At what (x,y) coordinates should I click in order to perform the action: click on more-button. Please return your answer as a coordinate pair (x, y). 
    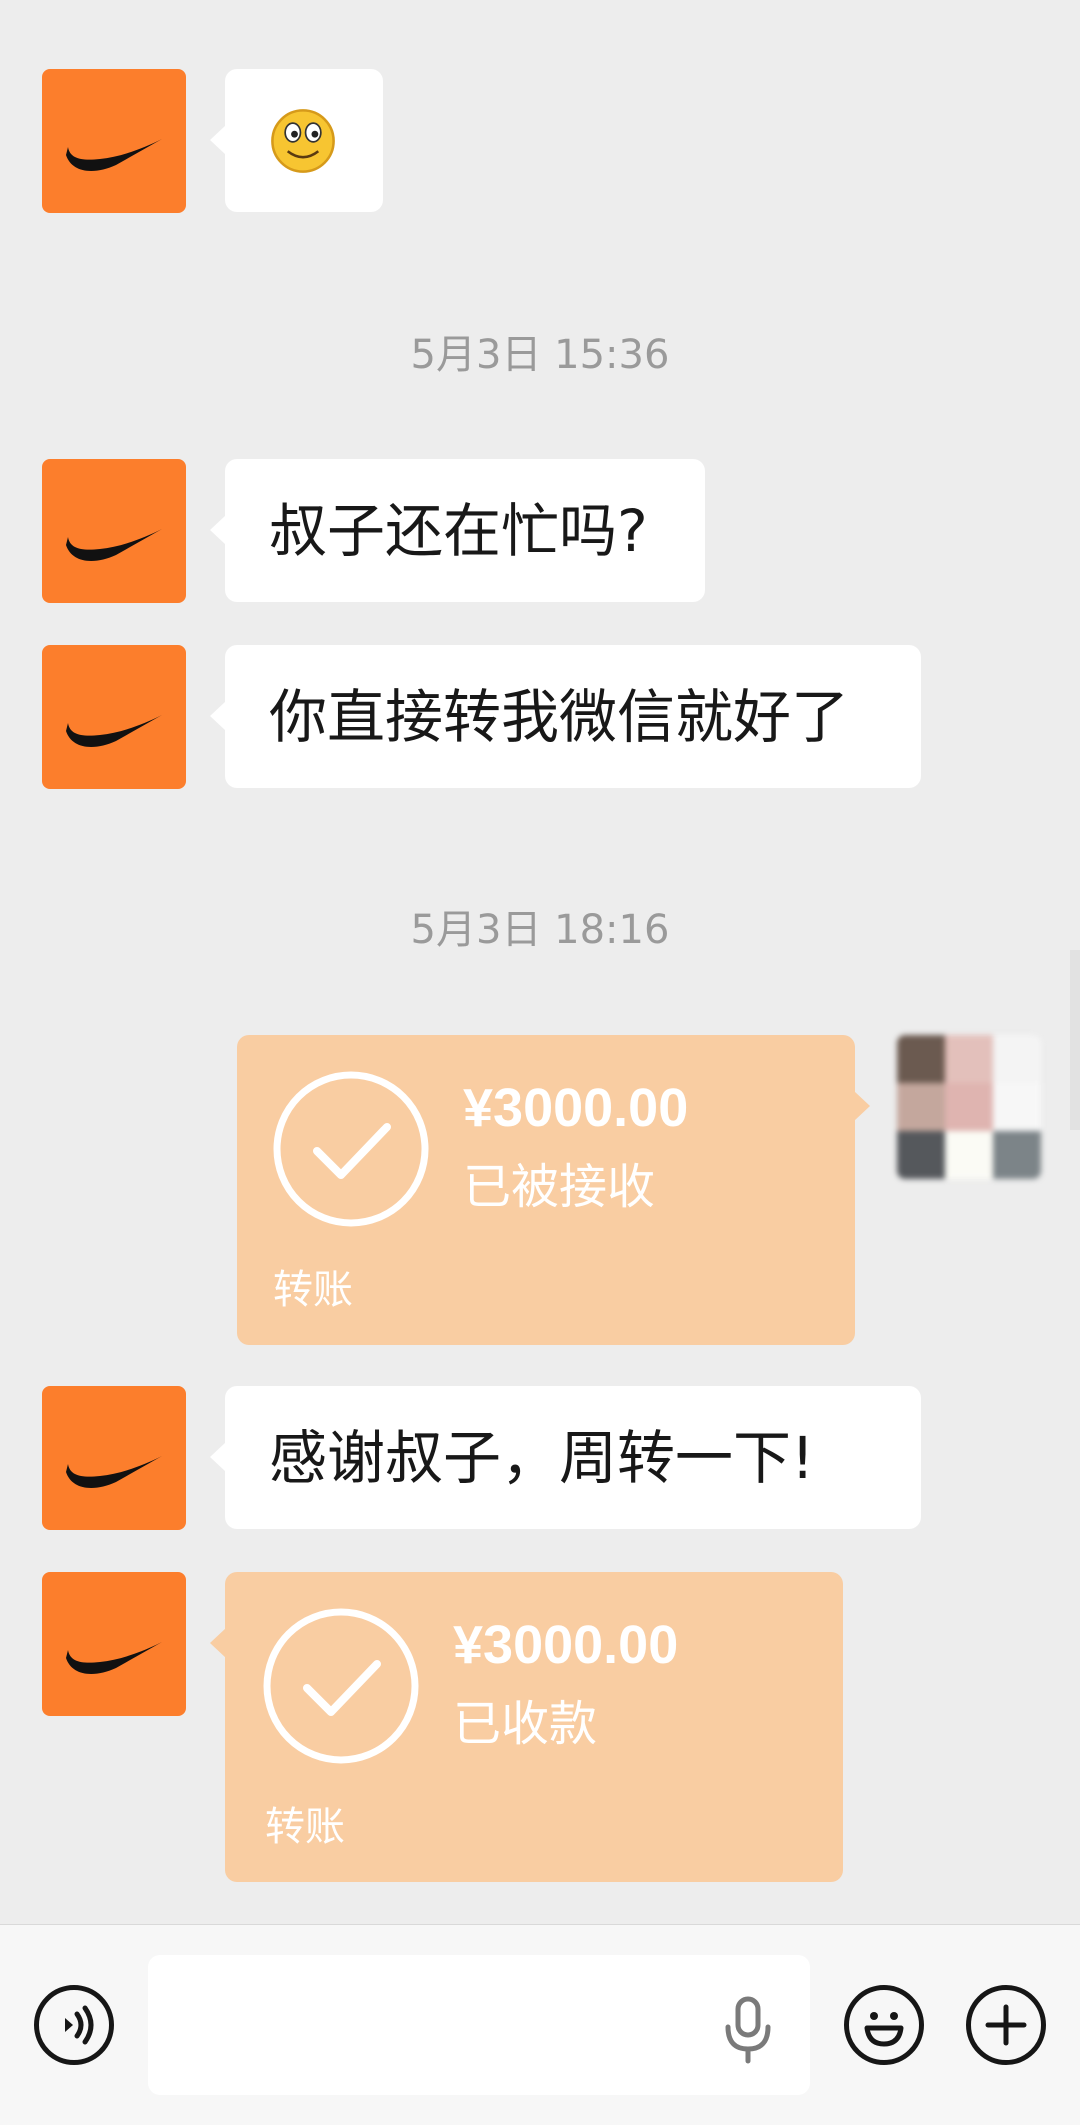
    Looking at the image, I should click on (1006, 2025).